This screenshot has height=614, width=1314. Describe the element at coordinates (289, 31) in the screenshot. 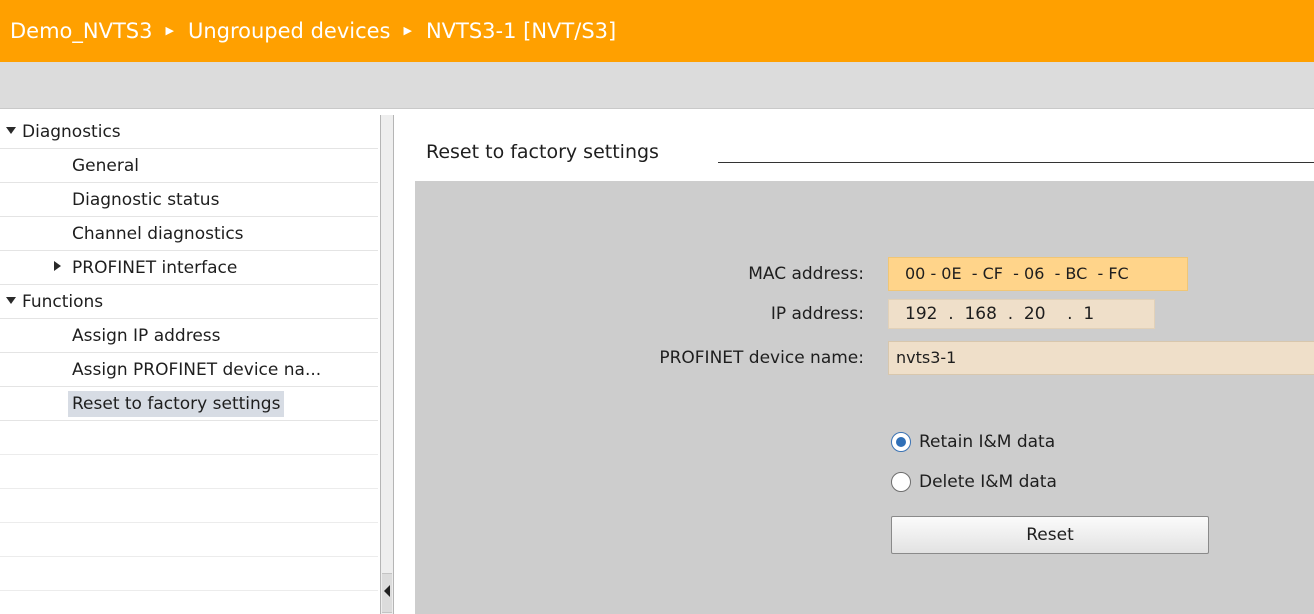

I see `breadcrumb-group: Ungrouped devices` at that location.